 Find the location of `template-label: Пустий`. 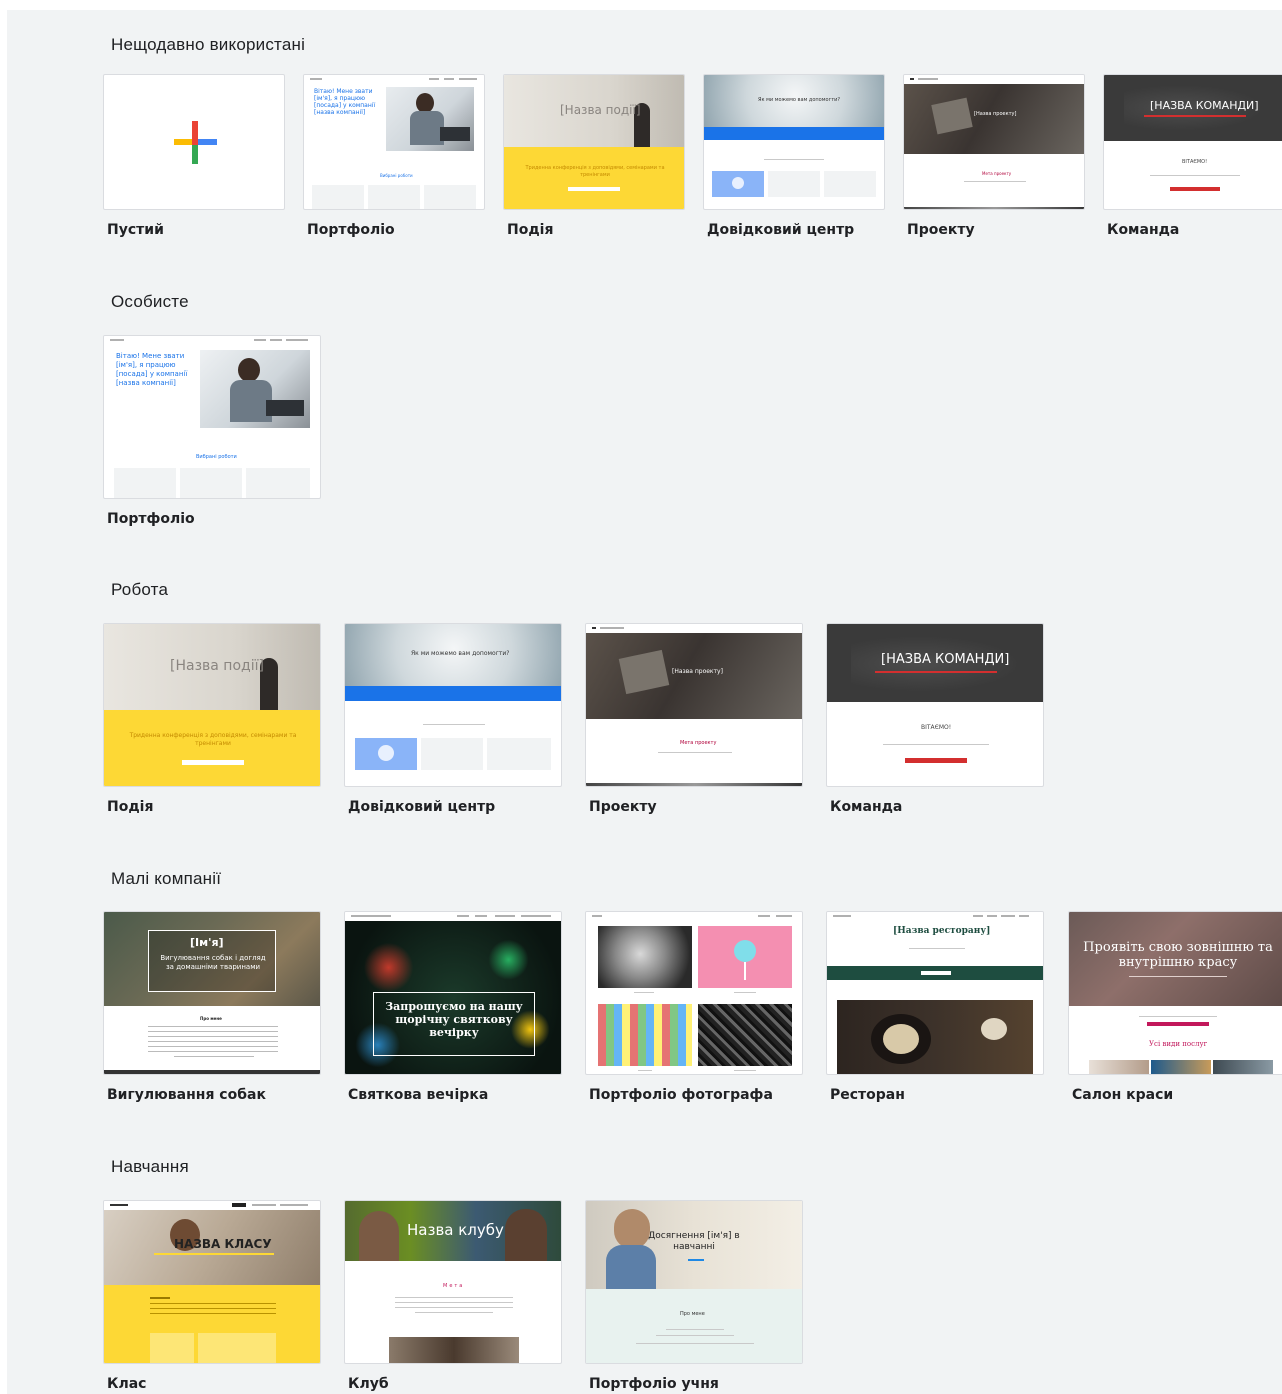

template-label: Пустий is located at coordinates (135, 230).